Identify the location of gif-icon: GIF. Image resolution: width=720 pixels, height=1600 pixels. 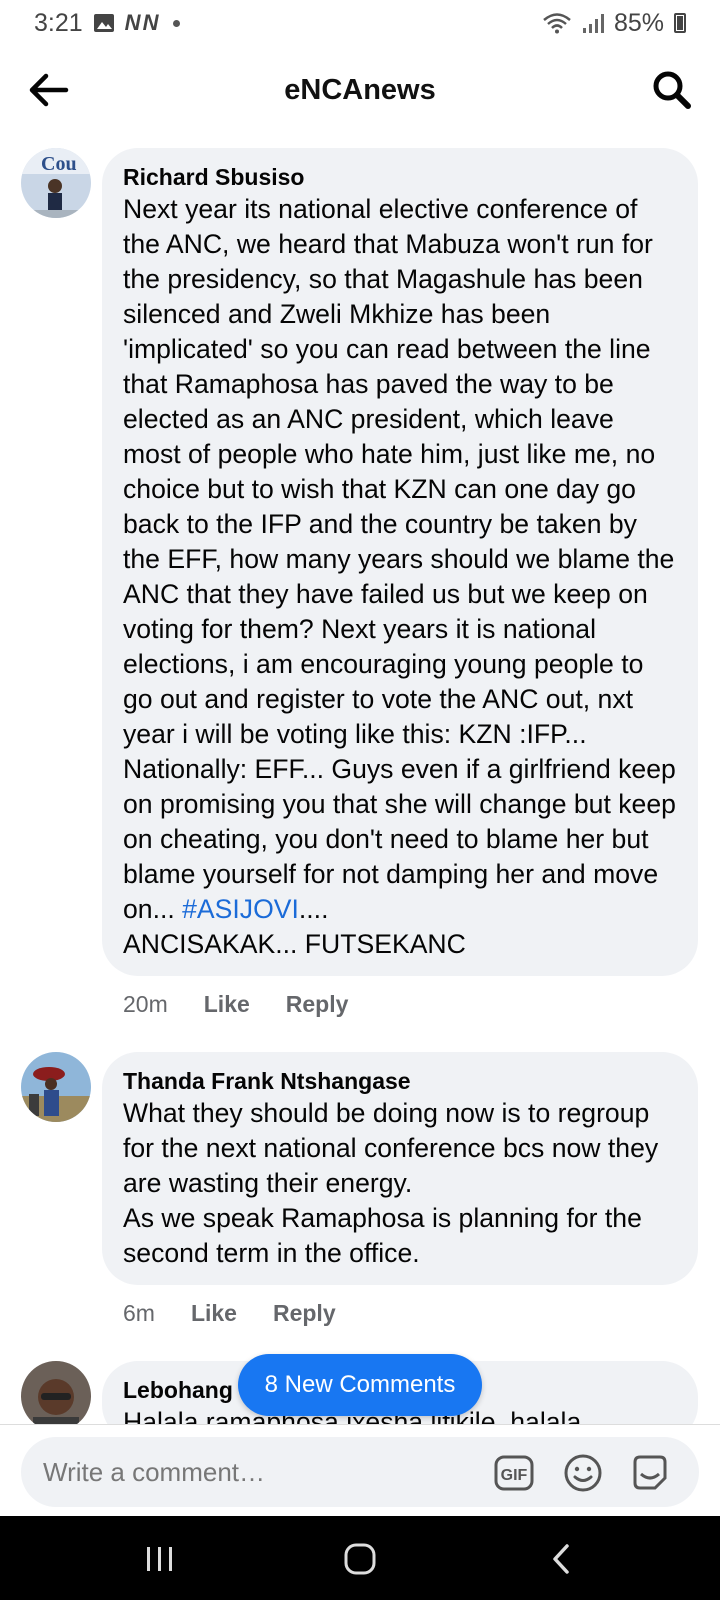
(514, 1473).